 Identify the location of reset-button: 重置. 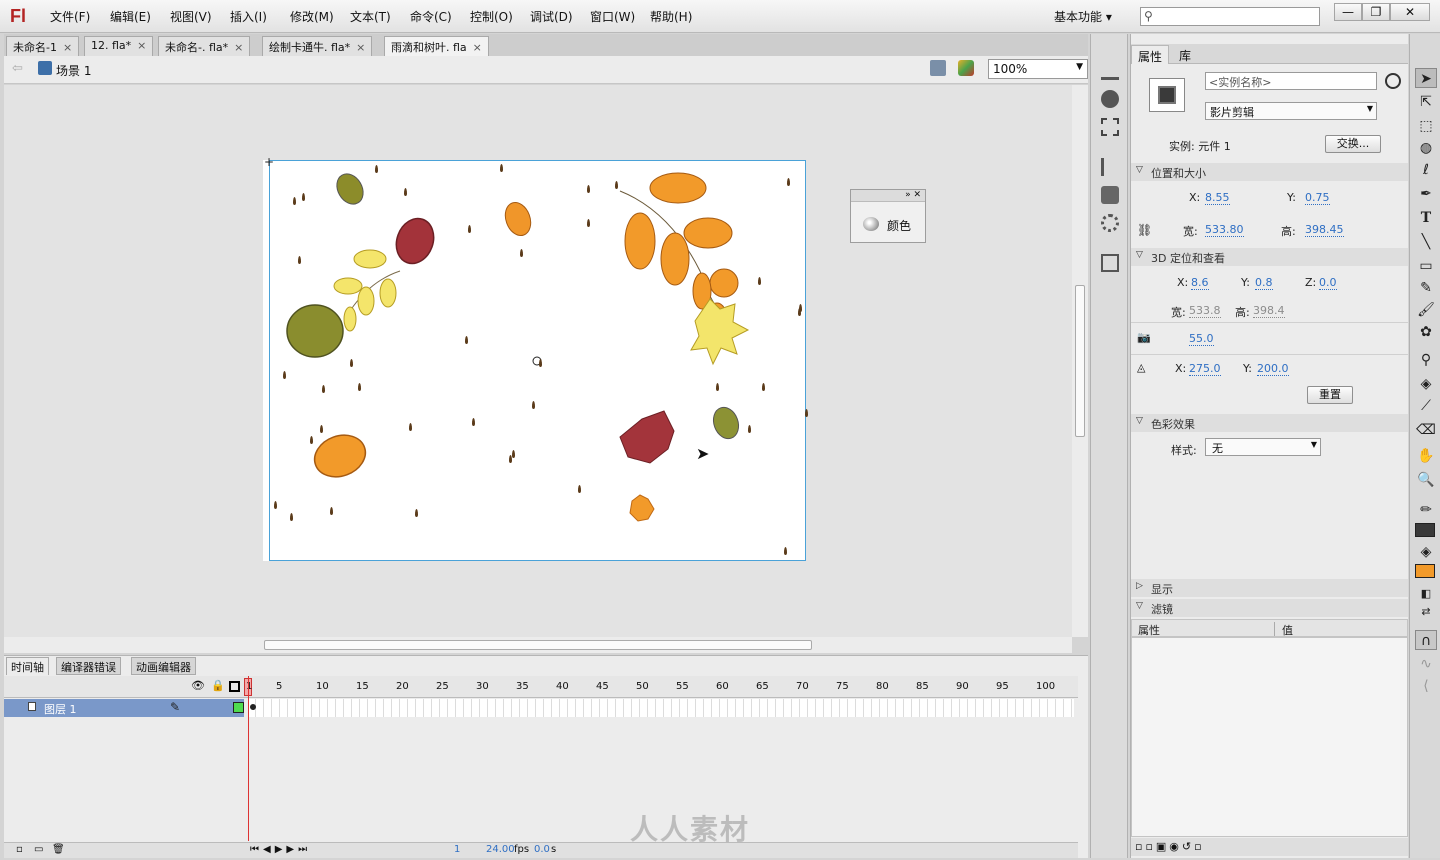
(1330, 395).